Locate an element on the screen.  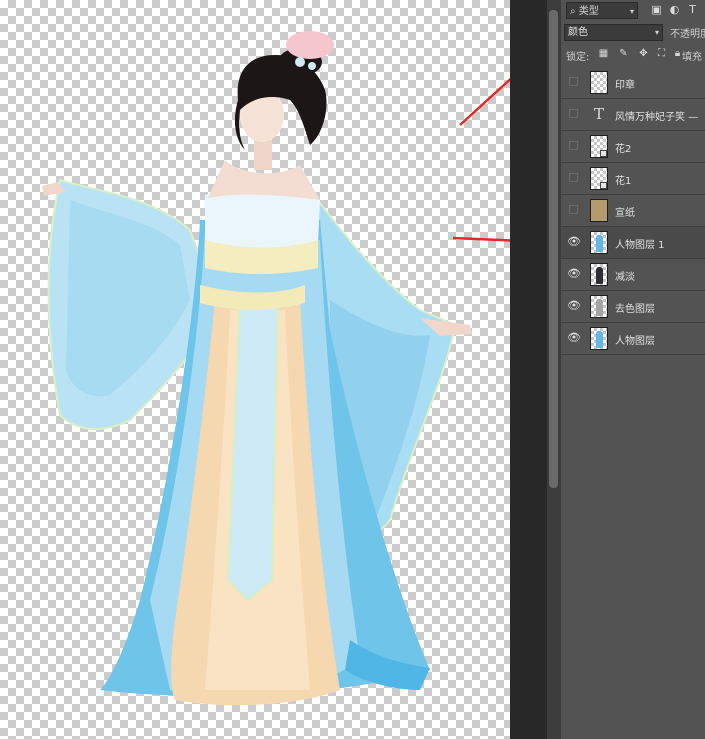
blend-mode-row: 颜色 ▾ 不透明度 is located at coordinates (634, 33).